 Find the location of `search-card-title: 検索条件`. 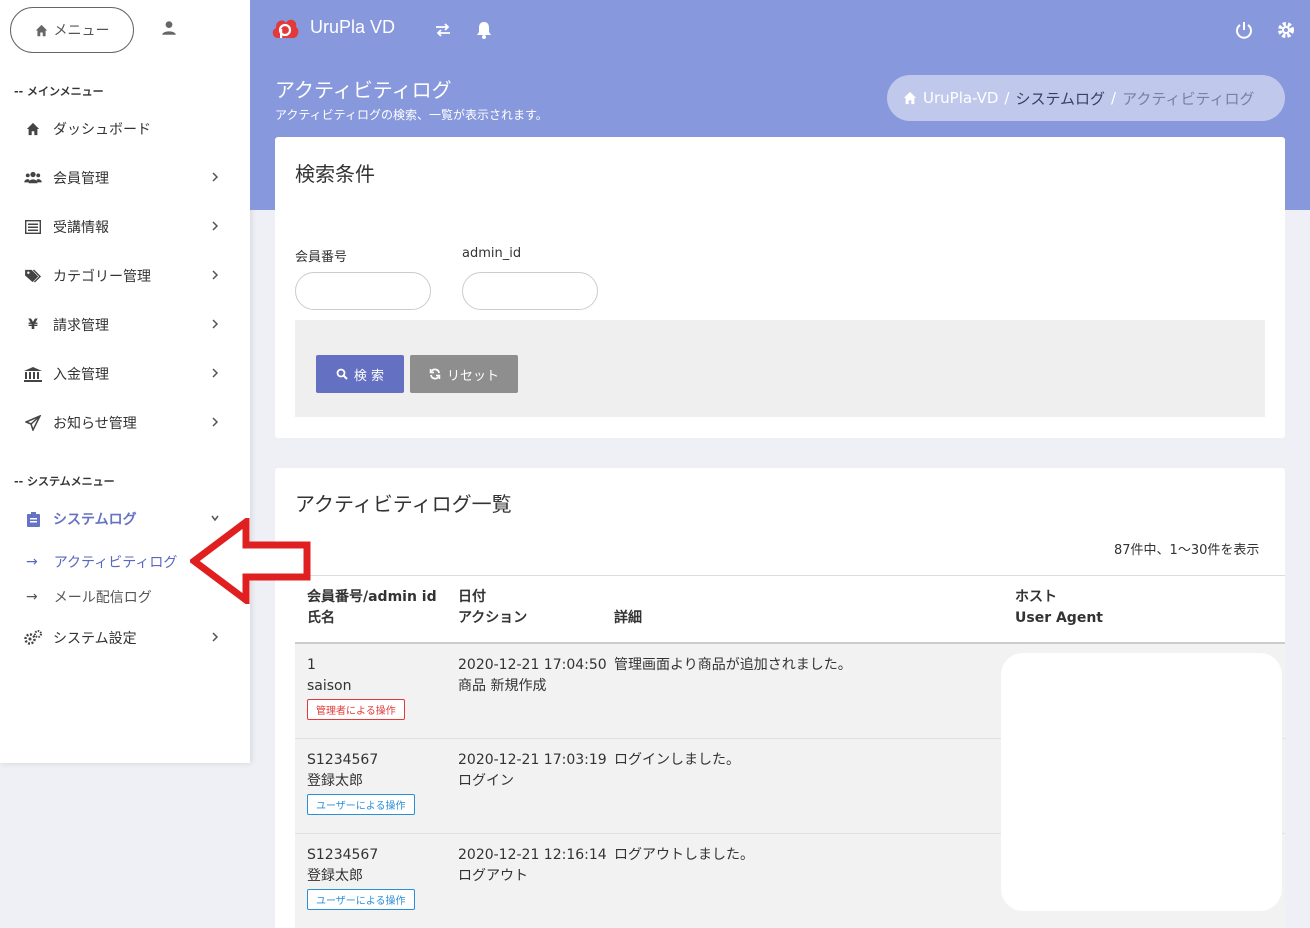

search-card-title: 検索条件 is located at coordinates (335, 174).